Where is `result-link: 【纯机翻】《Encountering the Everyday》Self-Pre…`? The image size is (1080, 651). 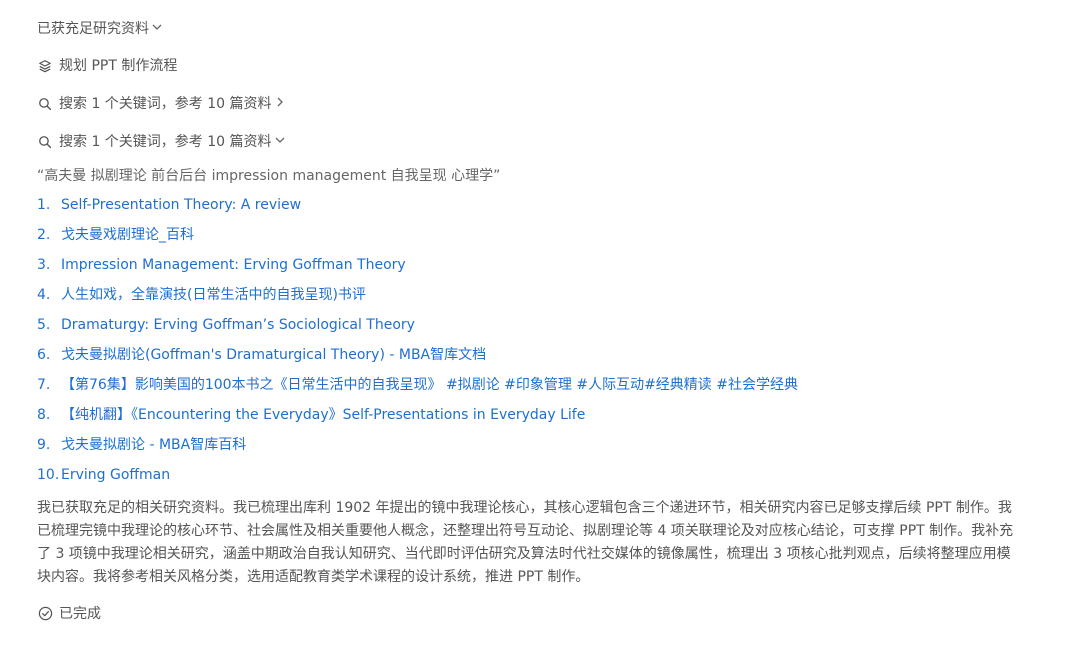
result-link: 【纯机翻】《Encountering the Everyday》Self-Pre… is located at coordinates (323, 415).